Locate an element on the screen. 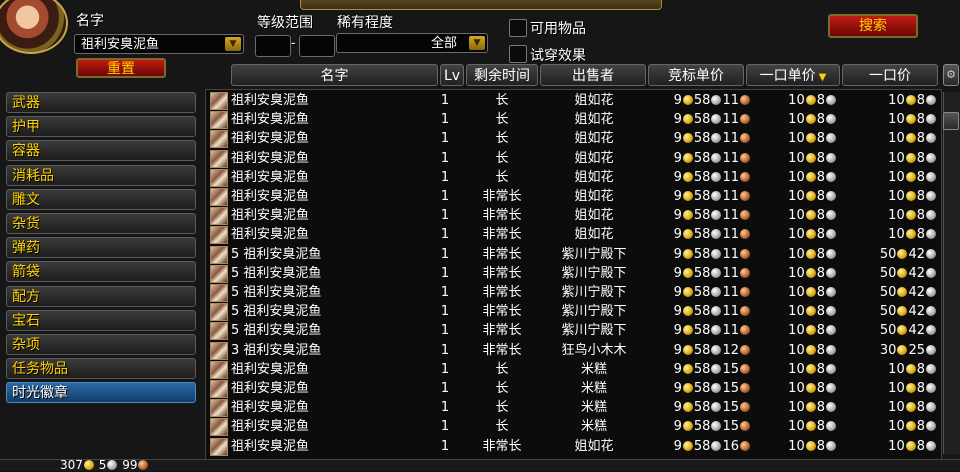 This screenshot has height=472, width=960. rarity-dropdown: 全部 ▼ is located at coordinates (412, 43).